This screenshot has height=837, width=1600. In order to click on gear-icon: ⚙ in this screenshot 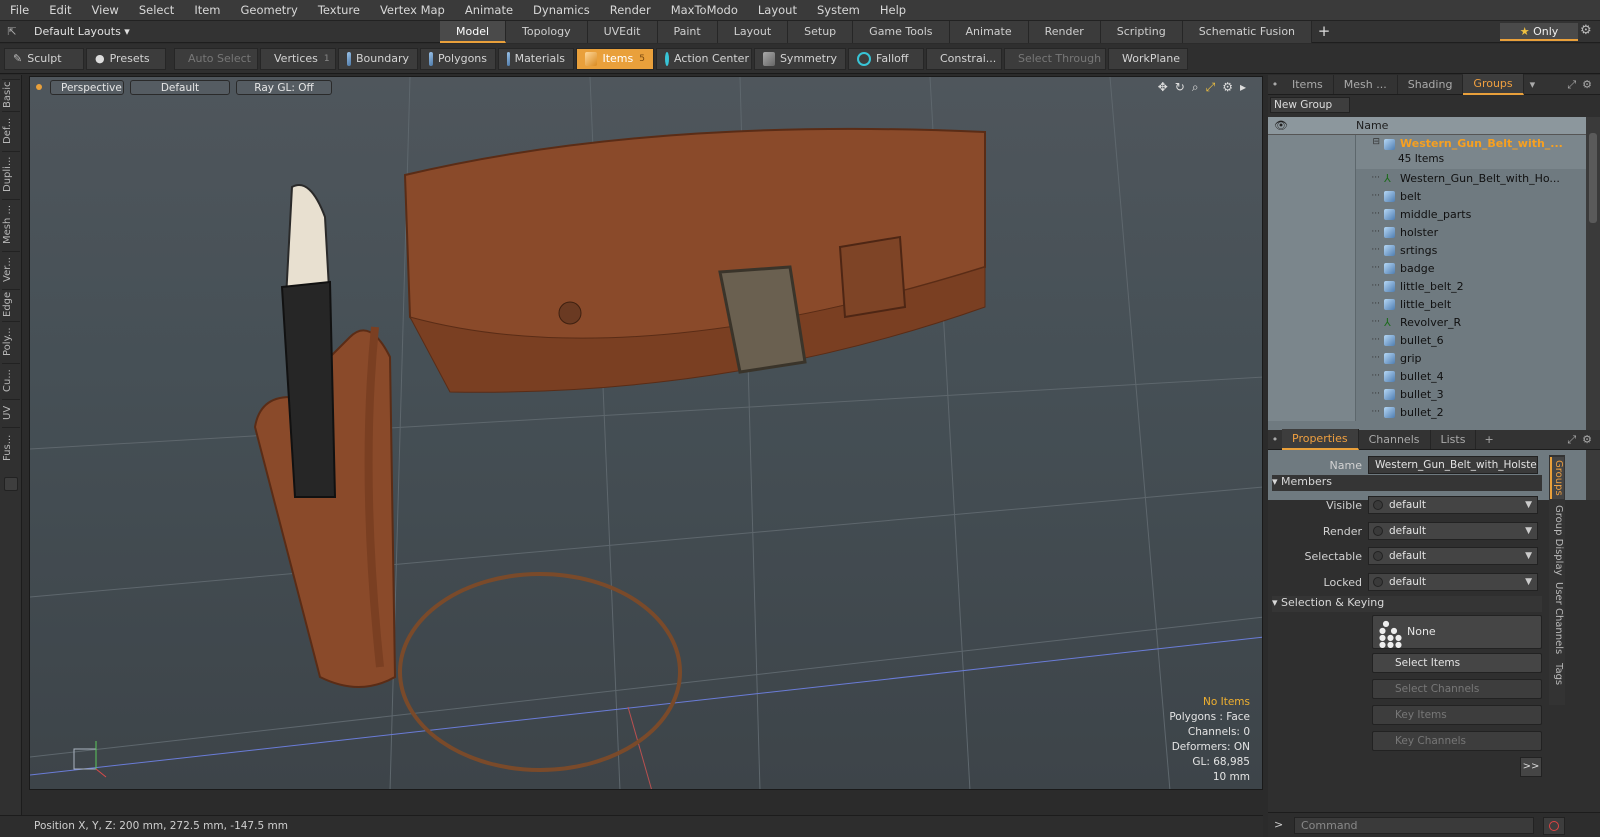, I will do `click(1586, 30)`.